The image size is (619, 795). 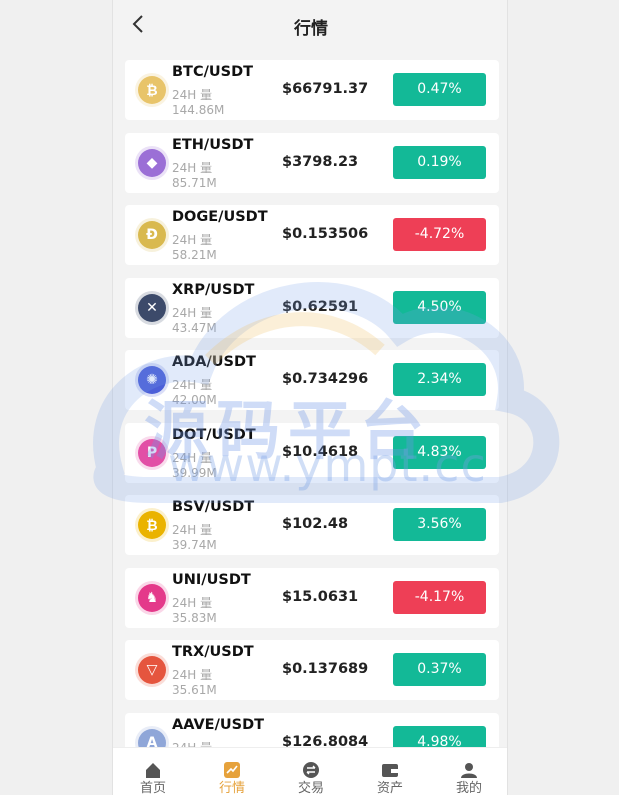 I want to click on market-row: ♞ UNI/USDT 24H 量 35.83M $15.0631 -4.17%, so click(x=312, y=597).